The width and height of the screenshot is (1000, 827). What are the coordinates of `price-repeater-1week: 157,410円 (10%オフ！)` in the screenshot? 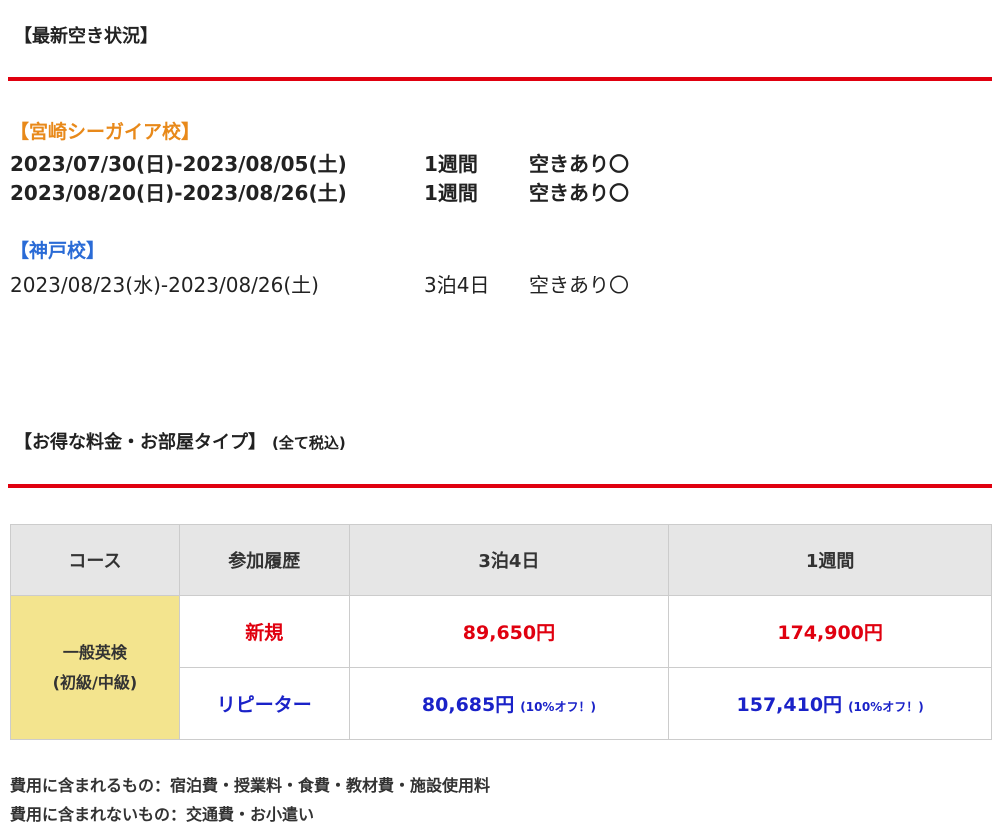 It's located at (830, 703).